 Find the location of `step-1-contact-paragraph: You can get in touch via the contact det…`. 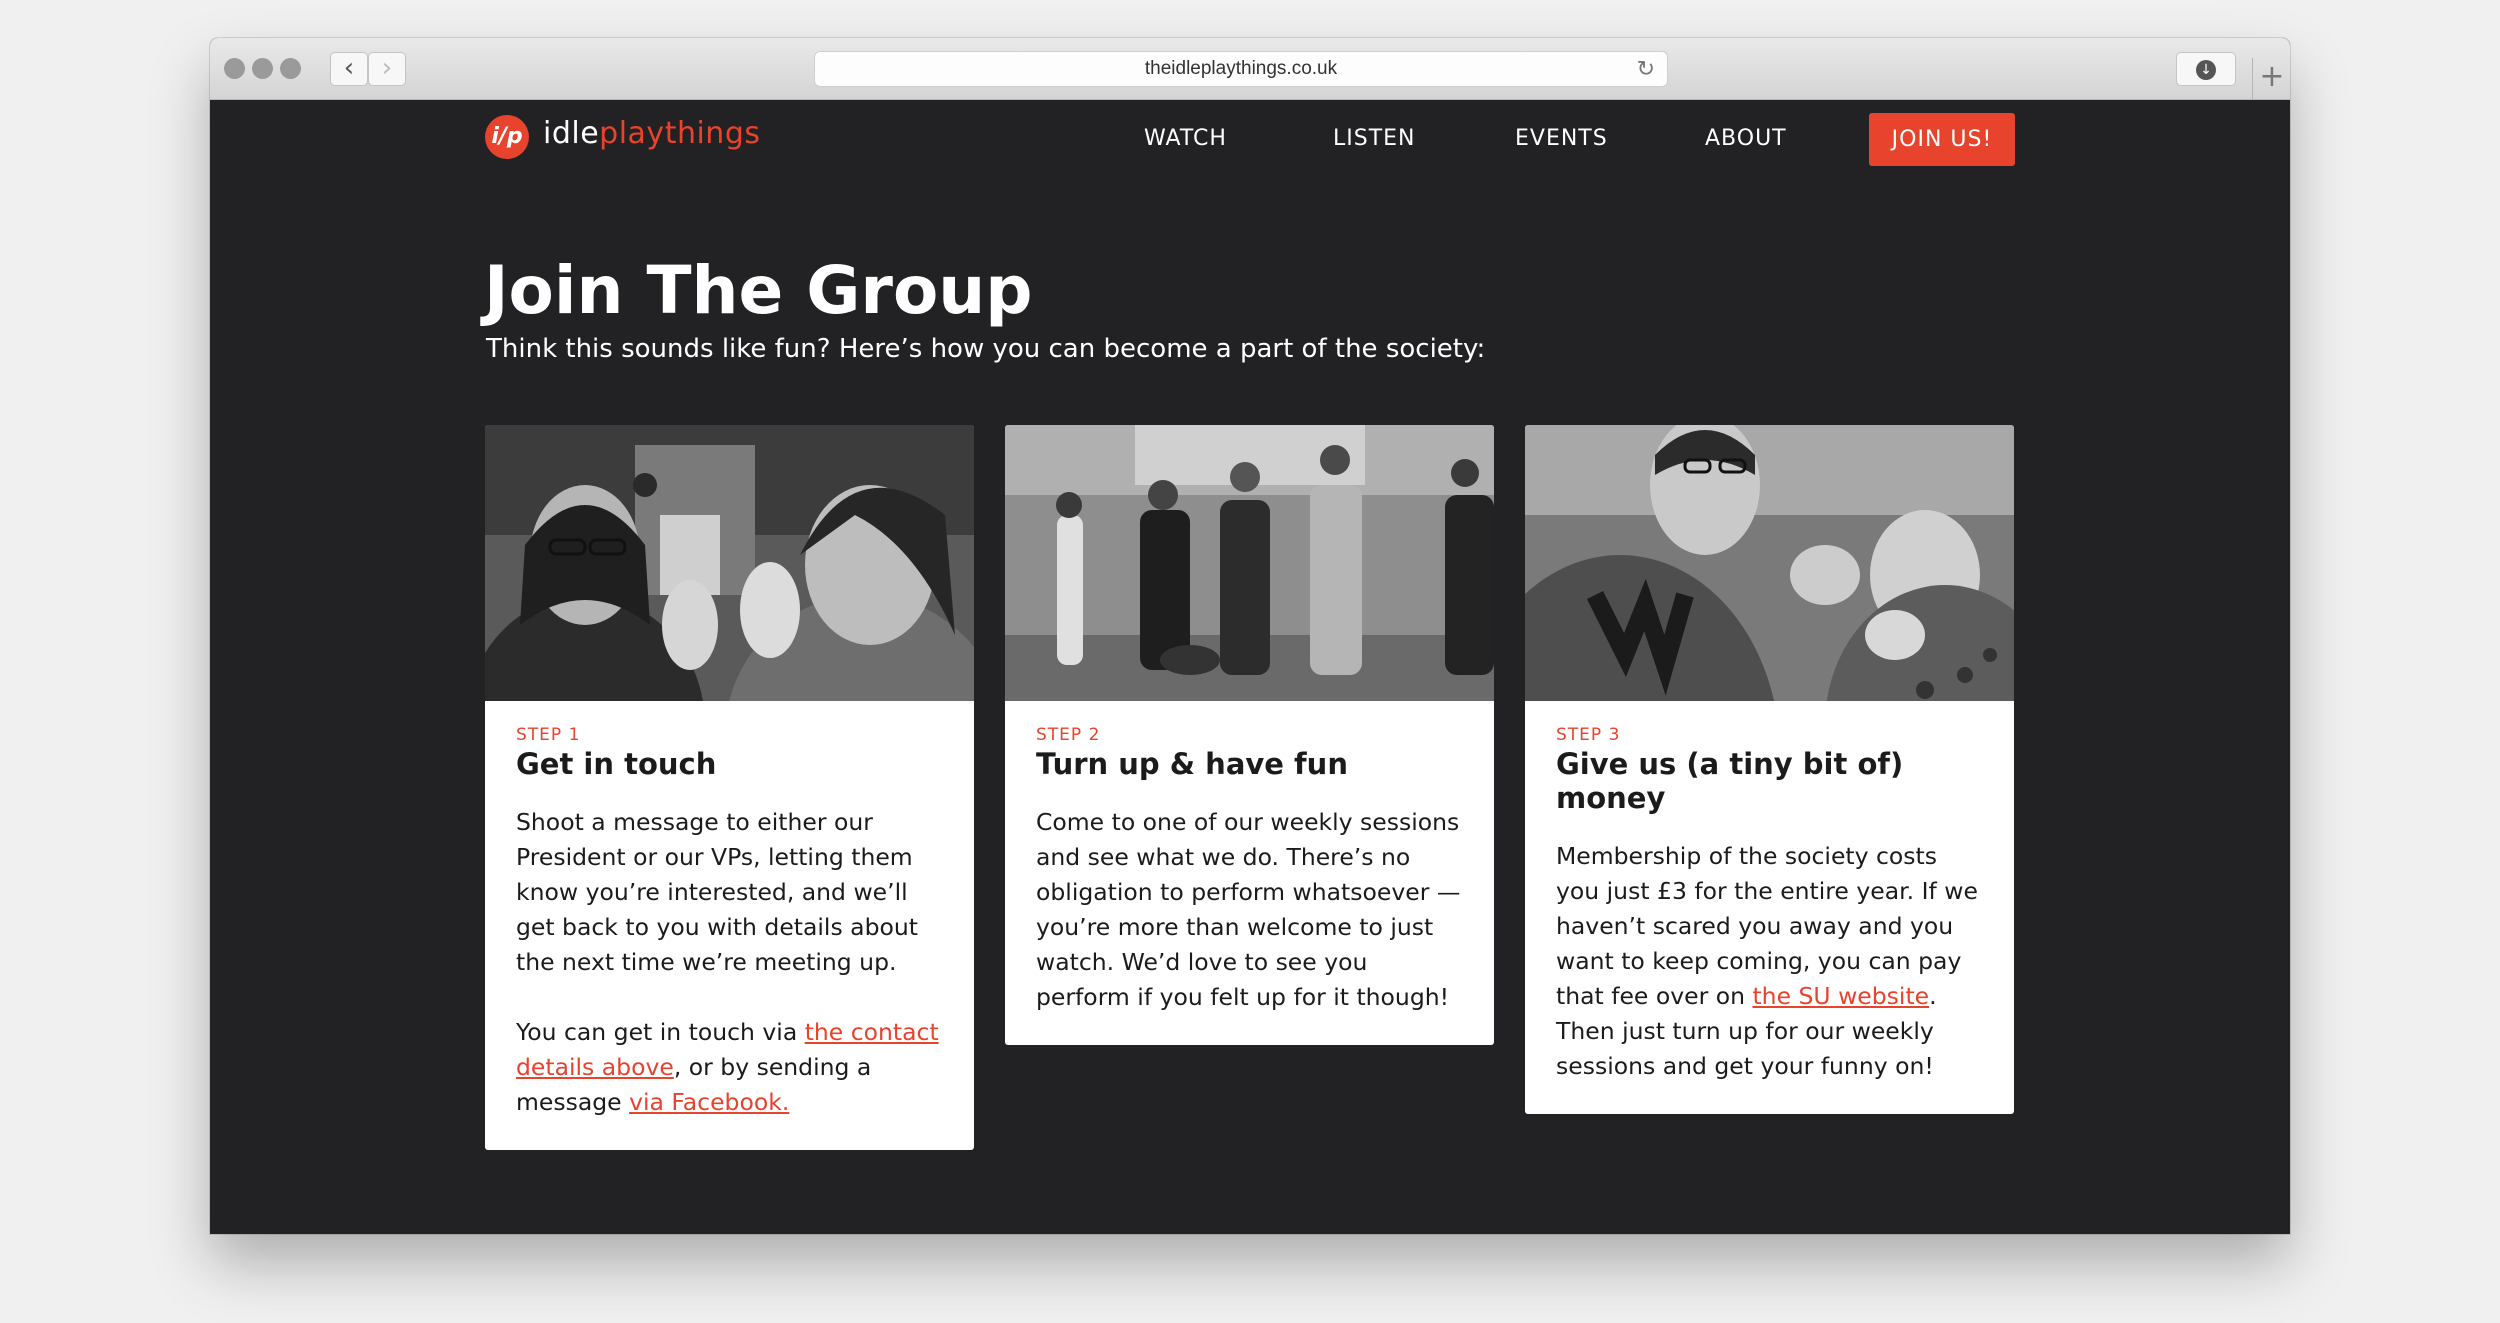

step-1-contact-paragraph: You can get in touch via the contact det… is located at coordinates (729, 1067).